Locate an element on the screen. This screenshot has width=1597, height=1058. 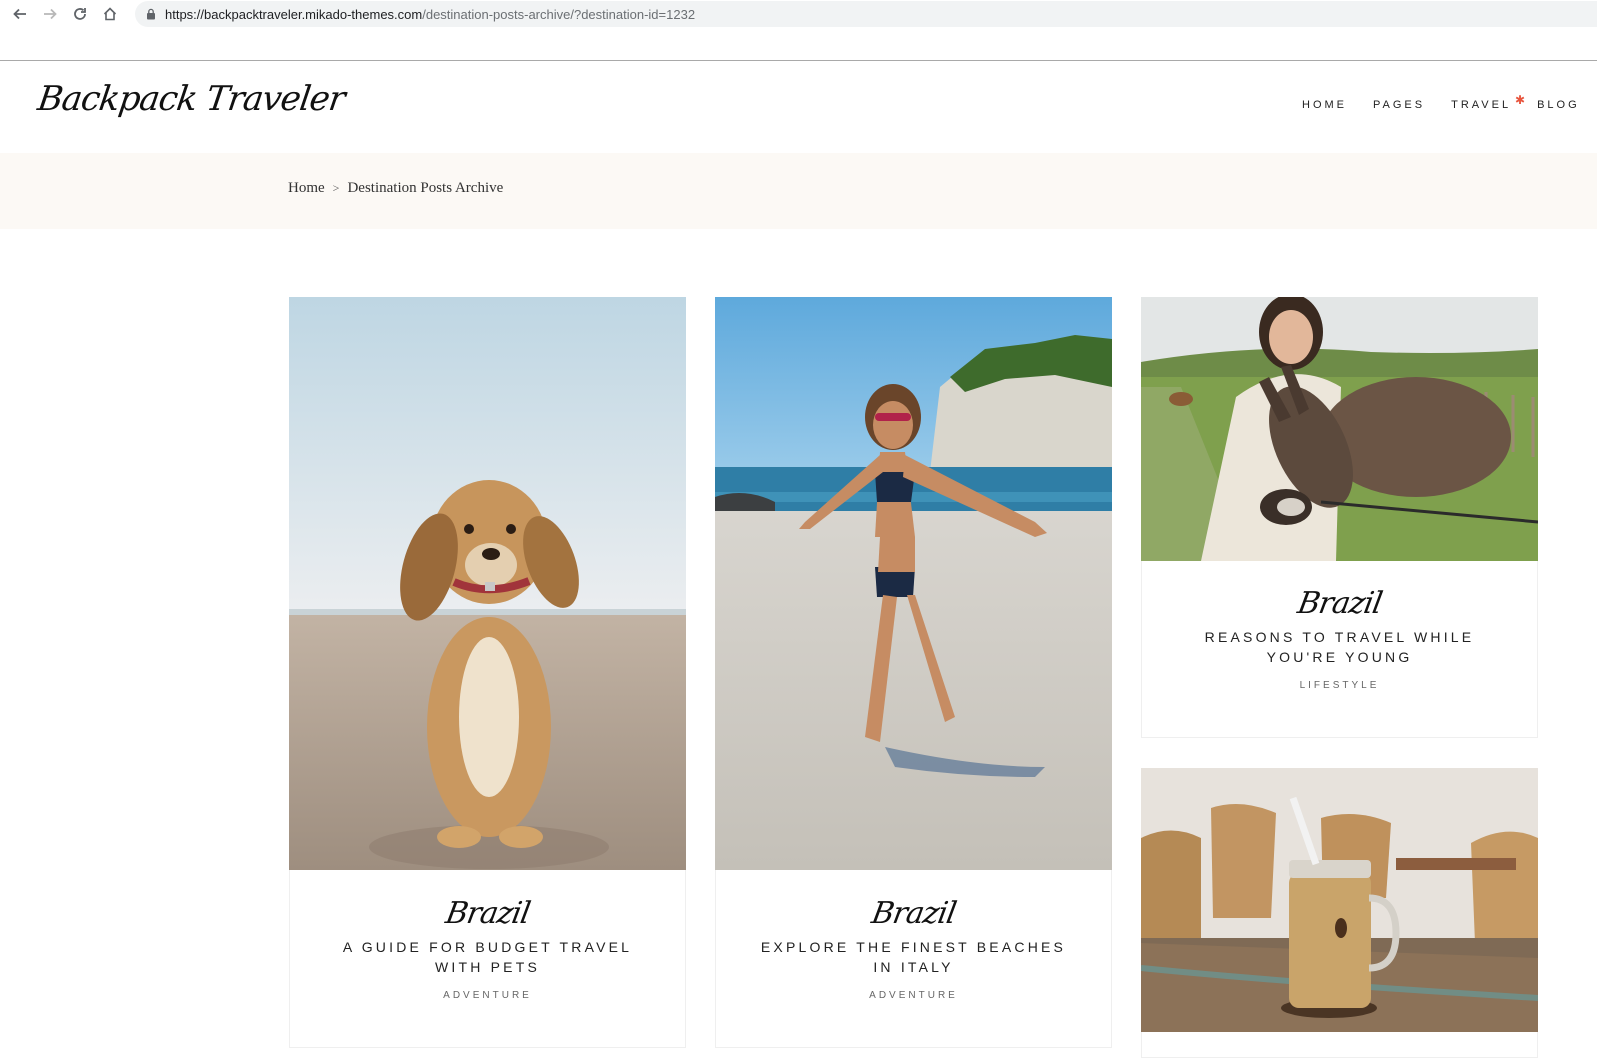
breadcrumb-current: Destination Posts Archive is located at coordinates (425, 188).